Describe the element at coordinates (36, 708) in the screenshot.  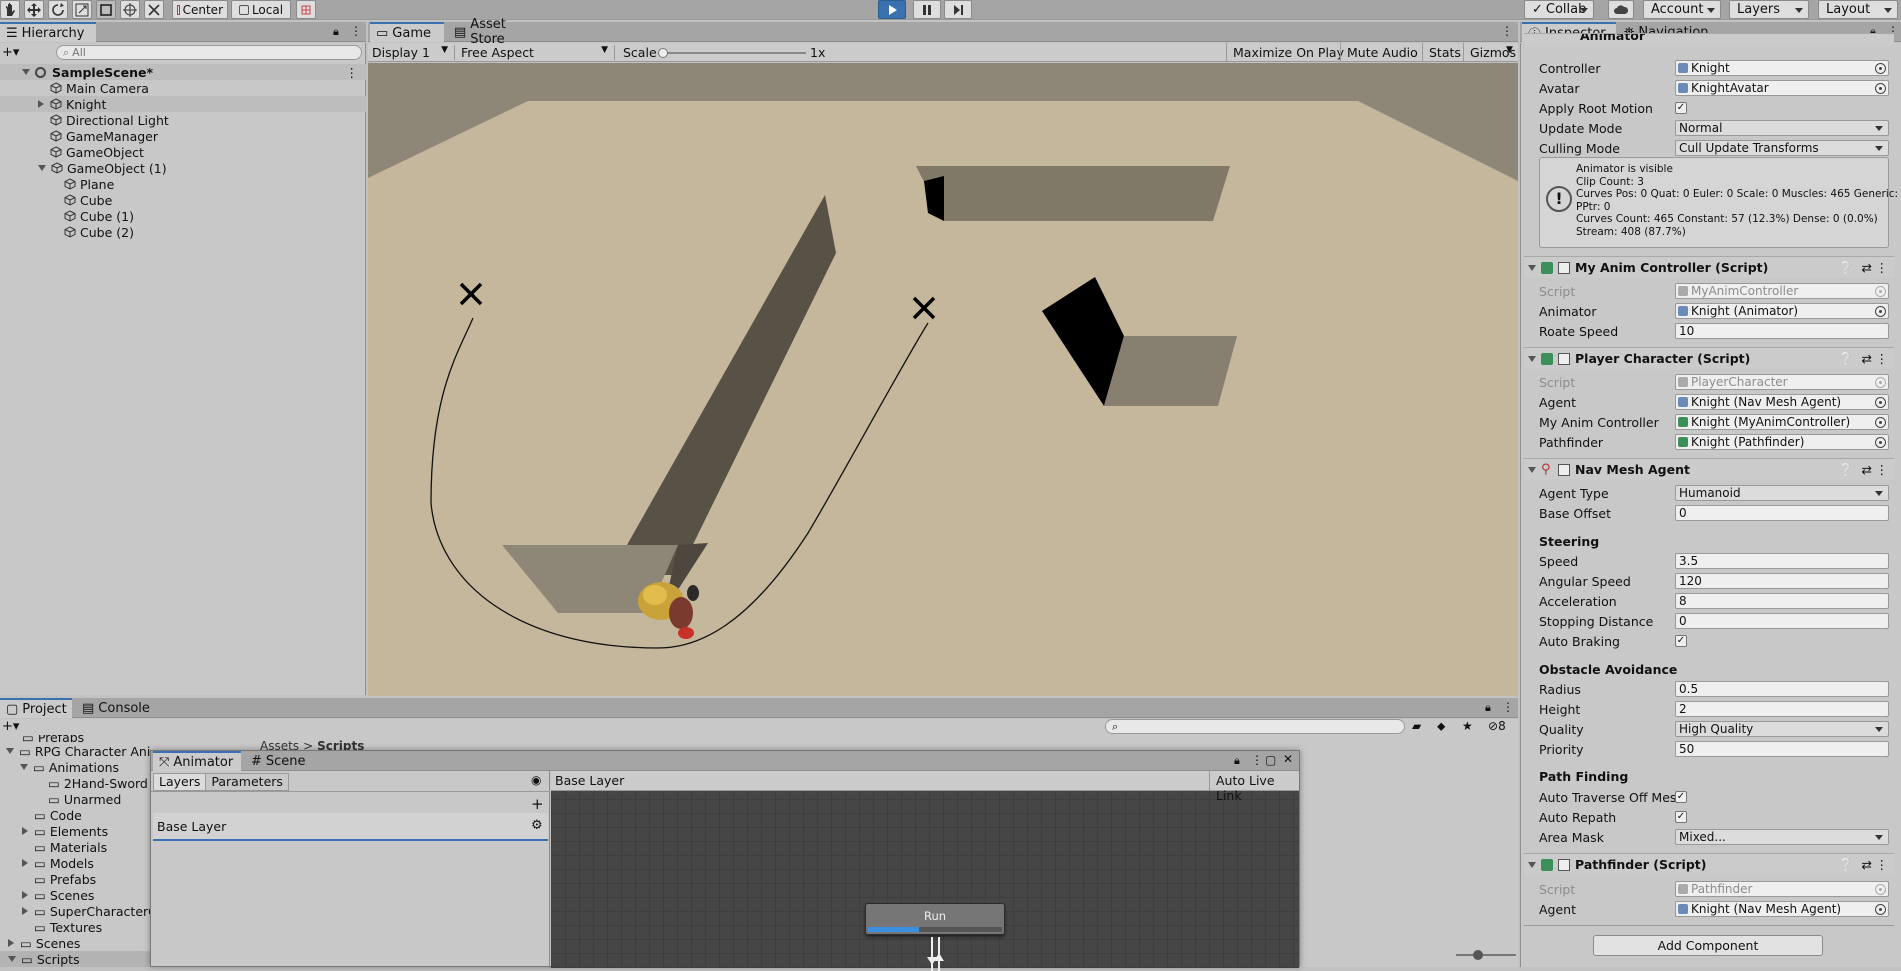
I see `tab-project: ▢ Project` at that location.